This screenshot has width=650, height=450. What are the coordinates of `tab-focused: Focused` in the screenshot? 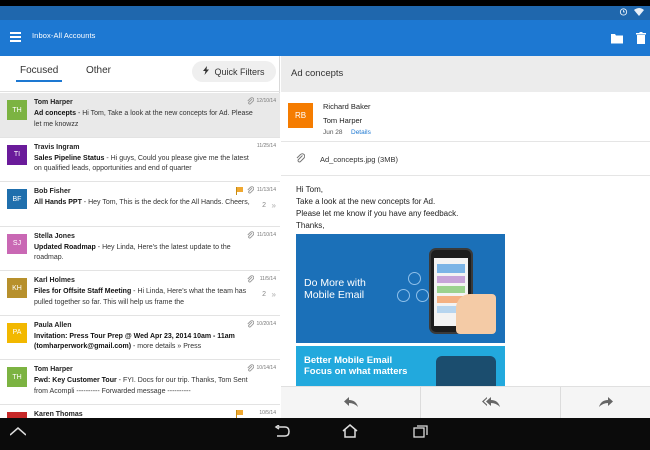 It's located at (39, 73).